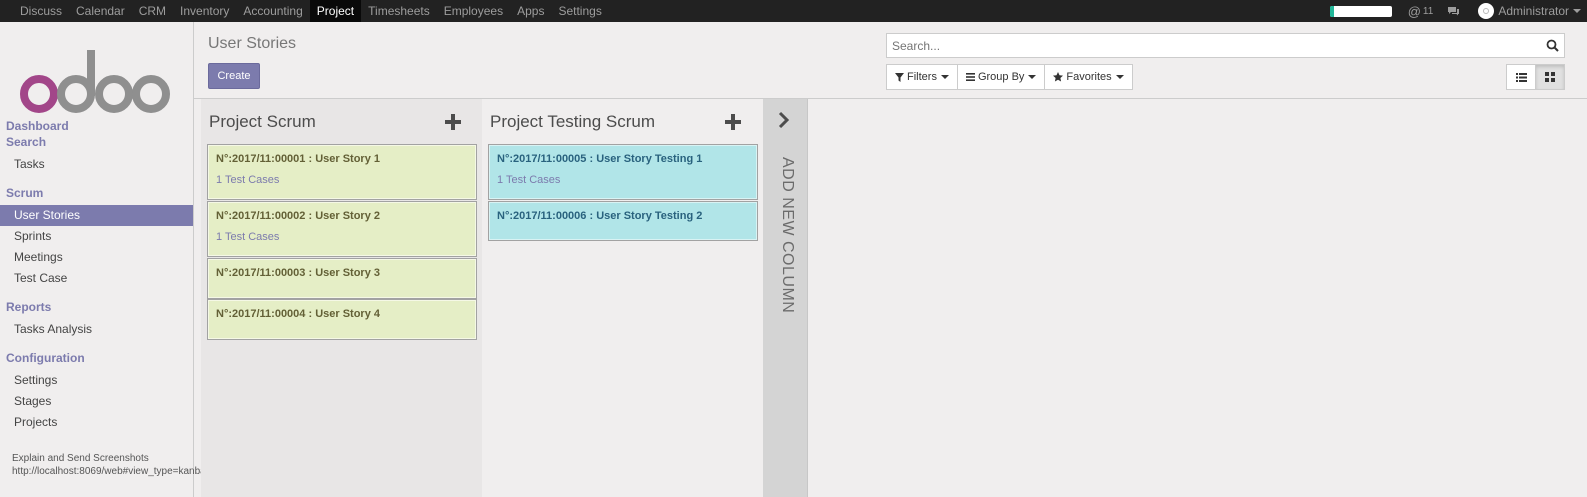 The image size is (1587, 497). Describe the element at coordinates (1207, 45) in the screenshot. I see `search-input` at that location.